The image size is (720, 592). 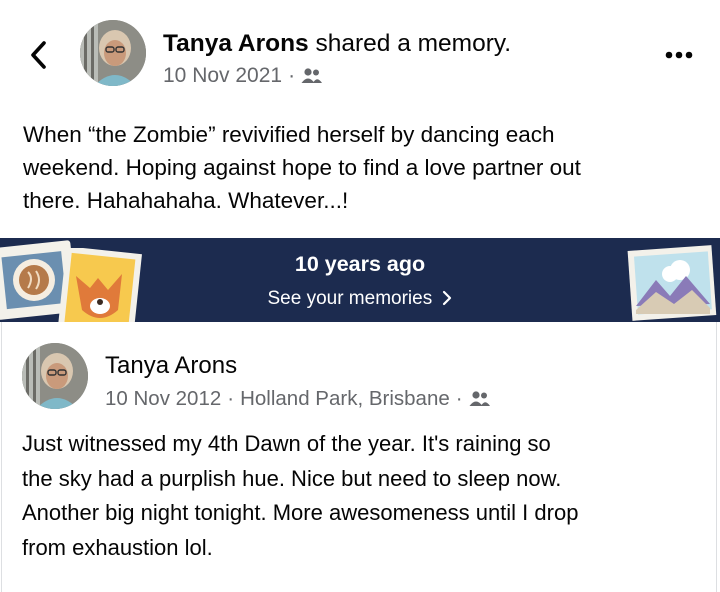 I want to click on post-date: 10 Nov 2021, so click(x=222, y=76).